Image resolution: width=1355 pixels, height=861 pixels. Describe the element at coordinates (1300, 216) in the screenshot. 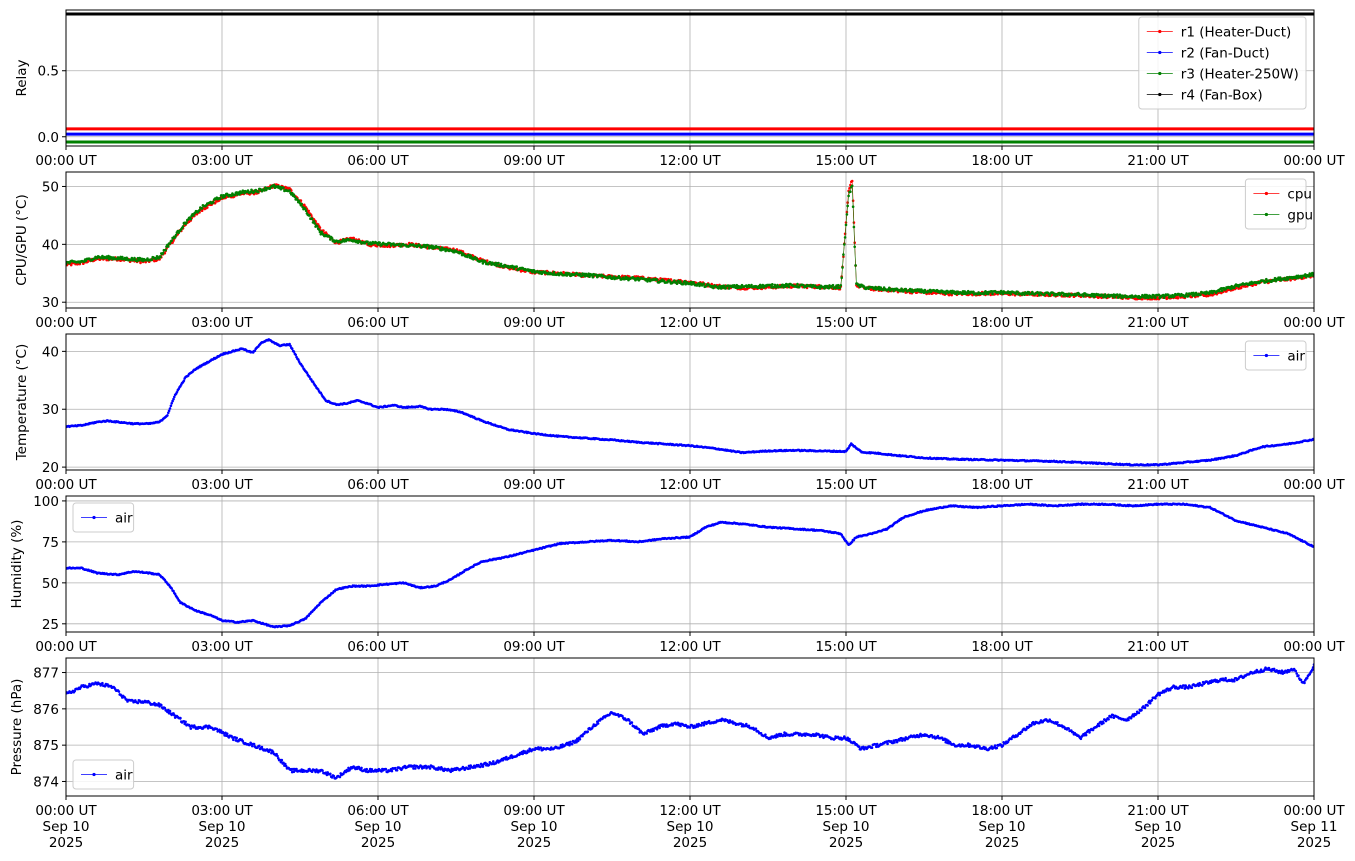

I see `legend-label: gpu` at that location.